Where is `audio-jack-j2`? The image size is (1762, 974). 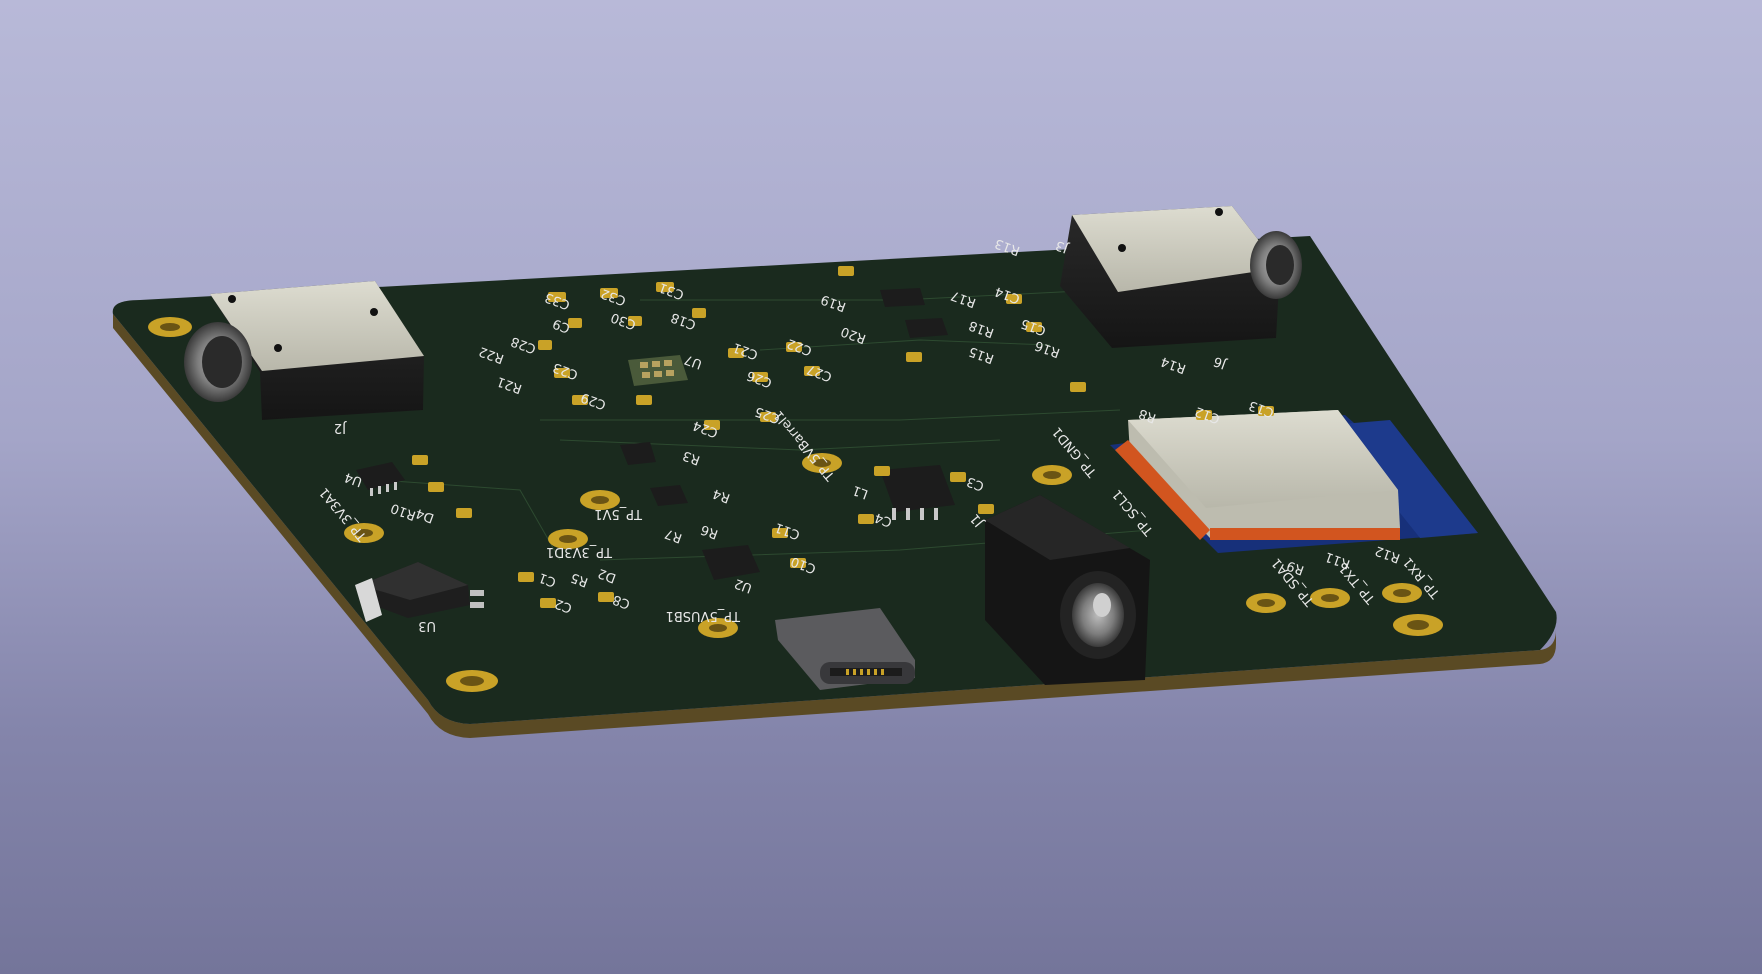 audio-jack-j2 is located at coordinates (304, 350).